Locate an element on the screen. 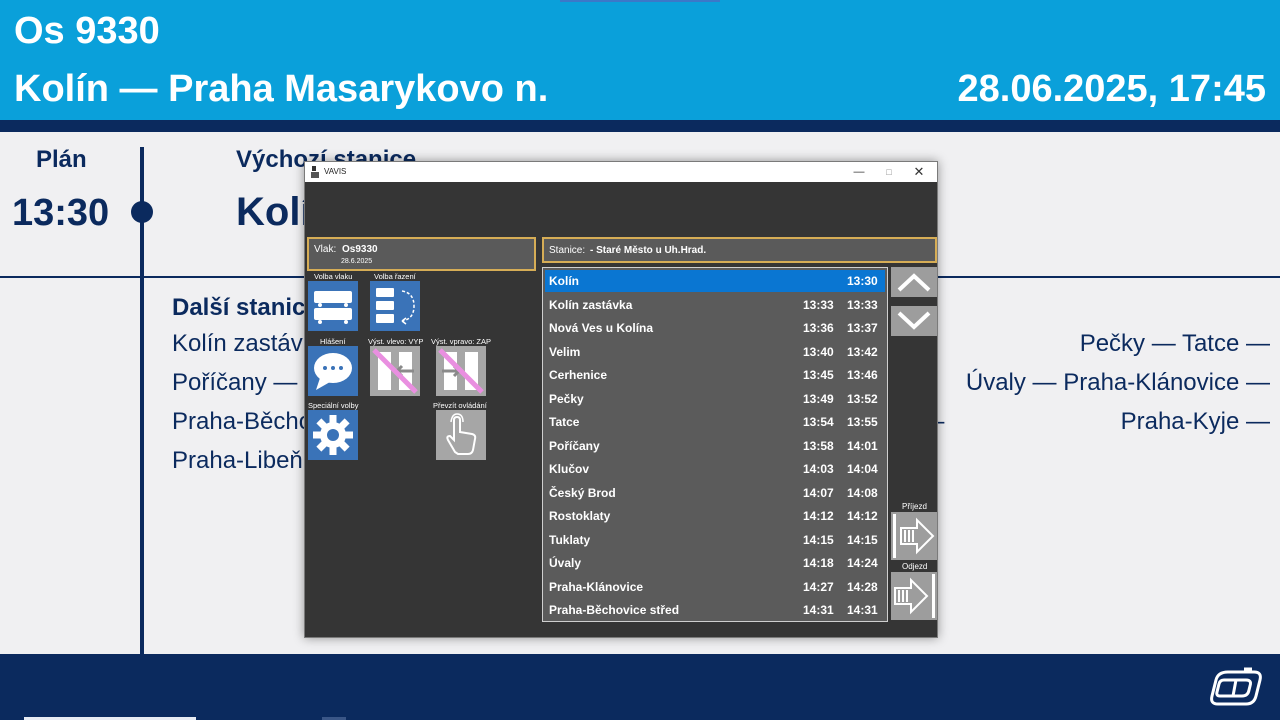 This screenshot has width=1280, height=720. announcement-button is located at coordinates (333, 371).